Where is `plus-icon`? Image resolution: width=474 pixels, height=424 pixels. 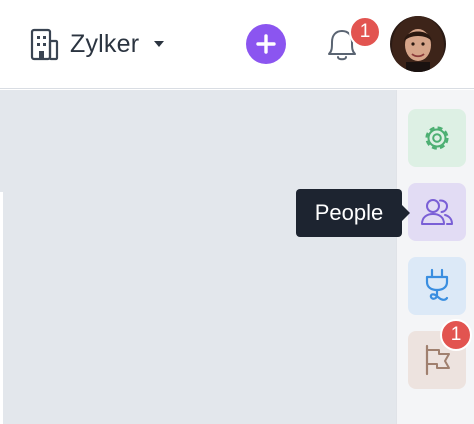
plus-icon is located at coordinates (266, 44).